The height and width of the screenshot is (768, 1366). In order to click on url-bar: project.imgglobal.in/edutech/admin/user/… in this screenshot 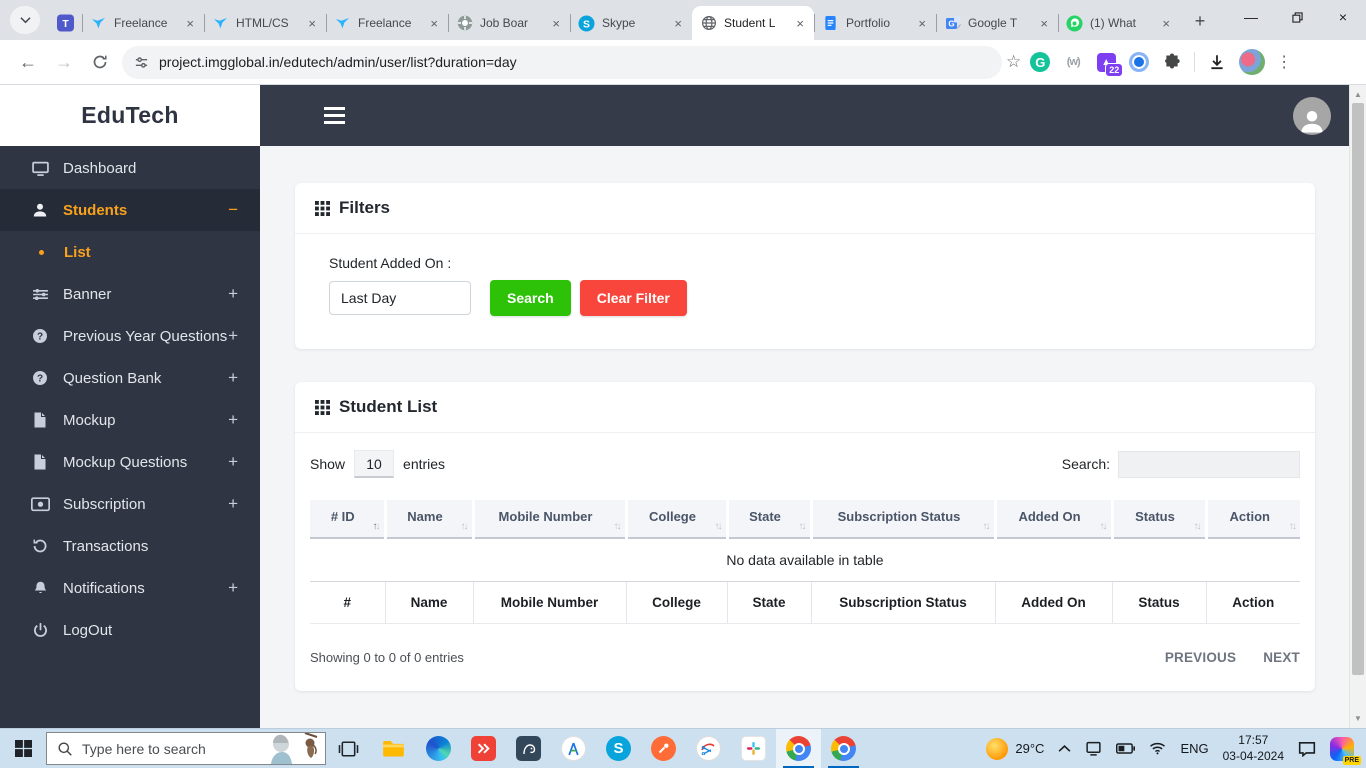, I will do `click(562, 62)`.